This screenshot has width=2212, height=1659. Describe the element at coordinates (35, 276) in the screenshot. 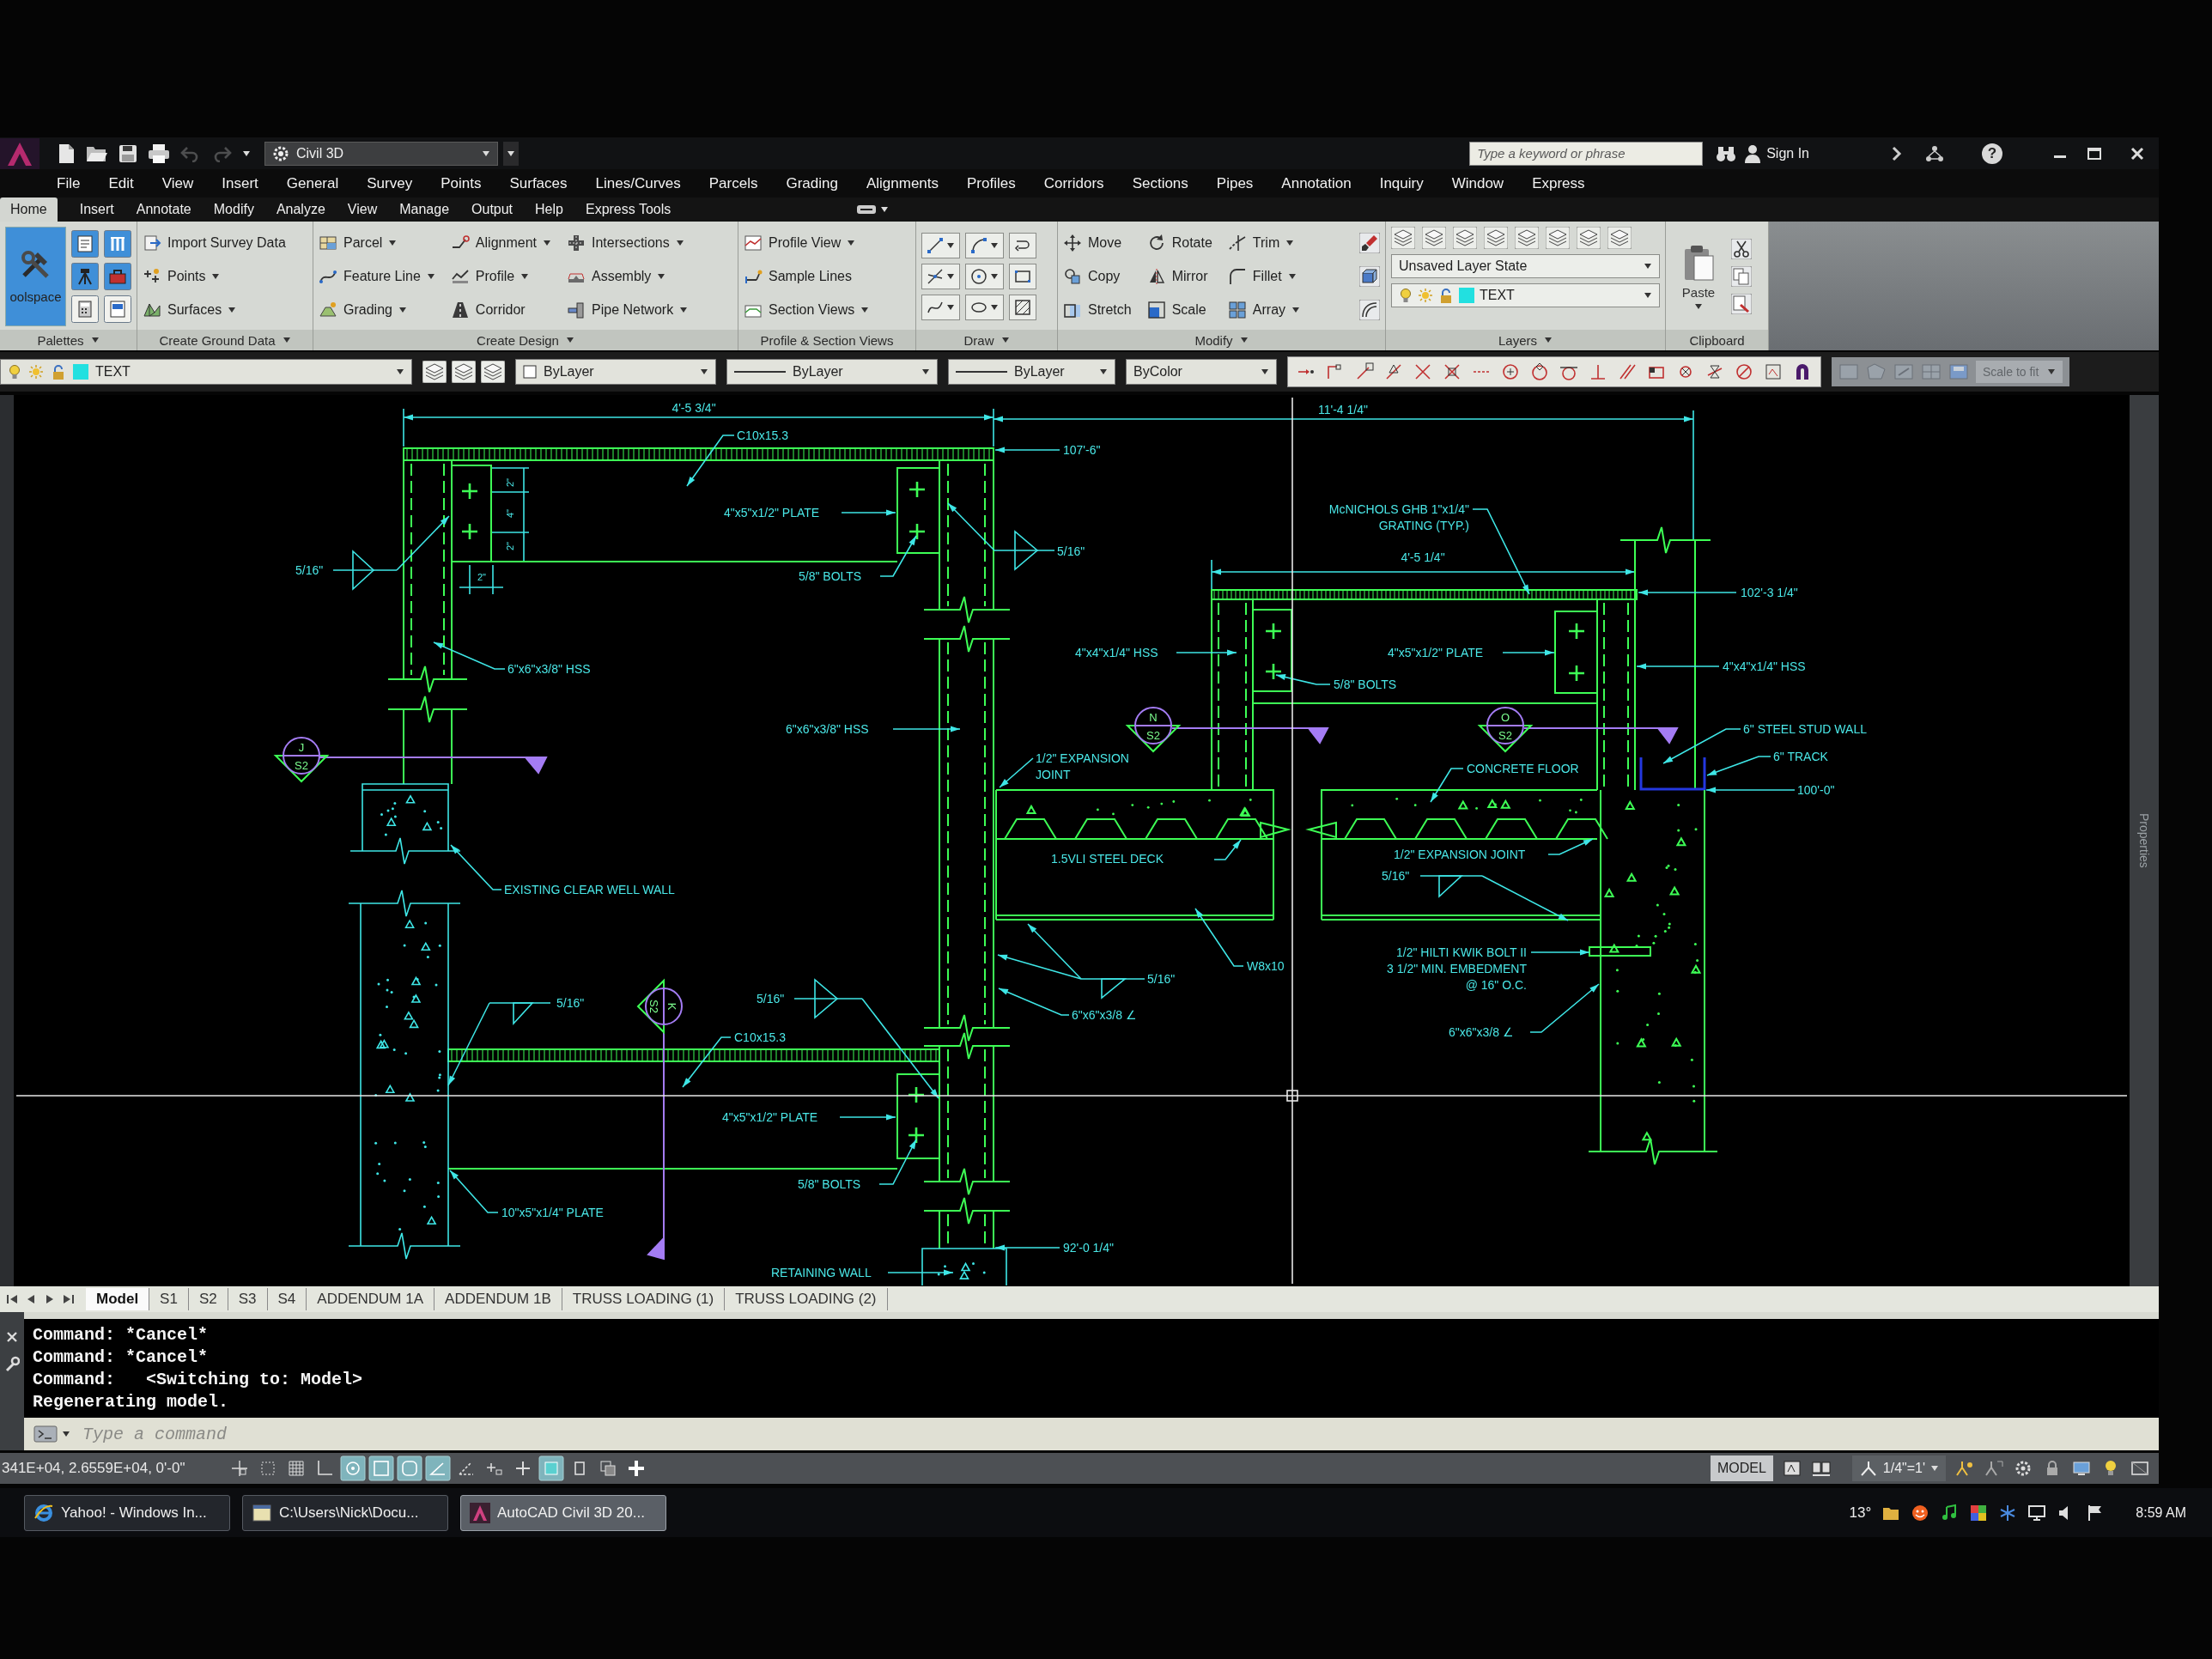

I see `toolspace-button: oolspace` at that location.